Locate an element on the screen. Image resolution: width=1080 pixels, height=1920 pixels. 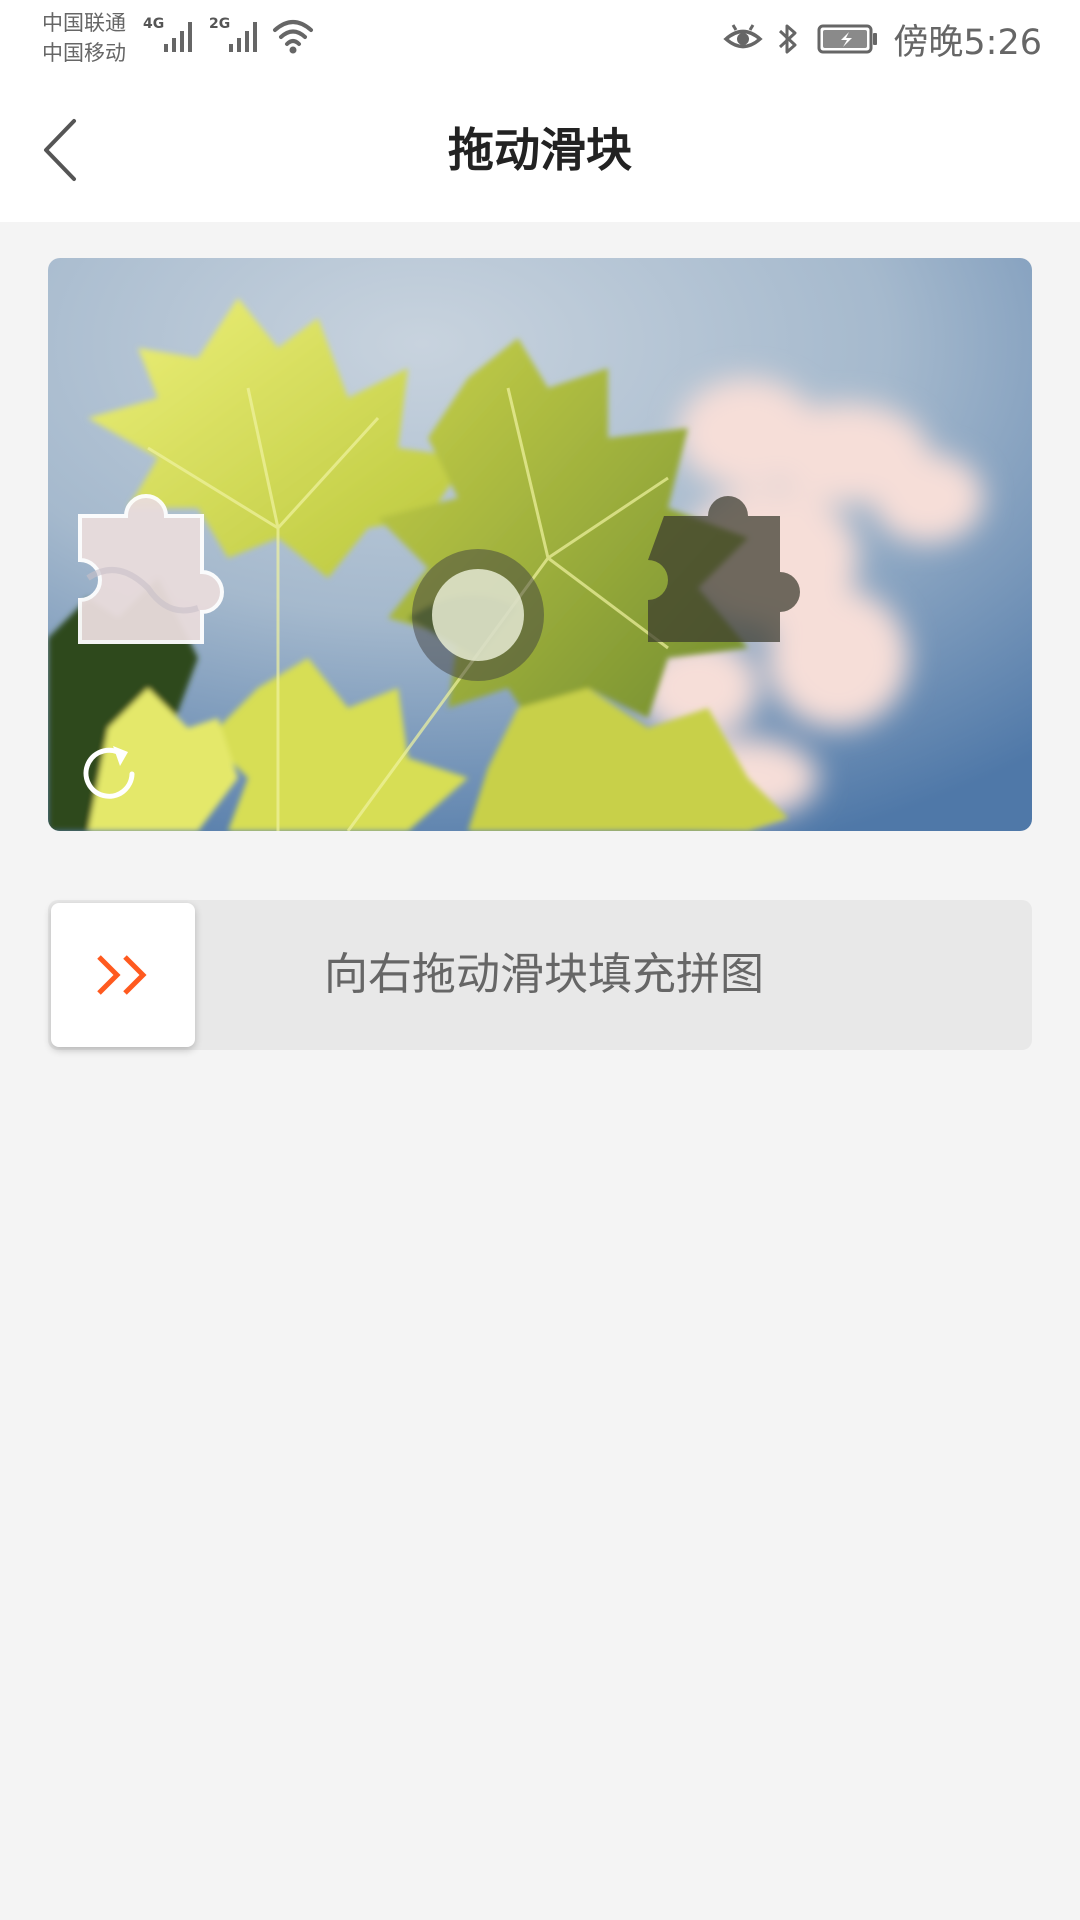
carrier-2: 中国移动 is located at coordinates (84, 53).